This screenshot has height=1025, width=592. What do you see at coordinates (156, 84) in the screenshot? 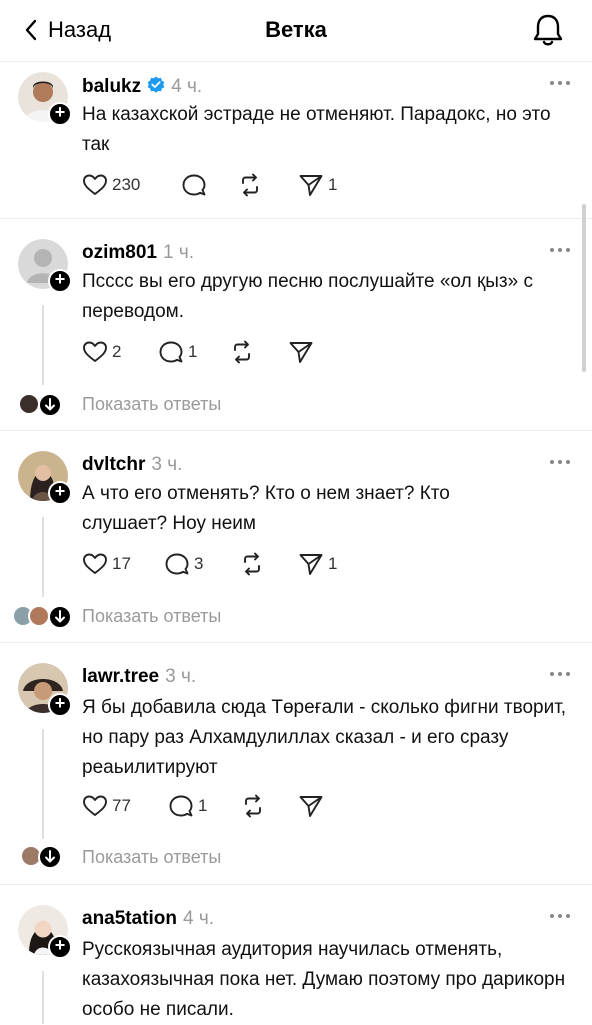
I see `verified-badge-icon` at bounding box center [156, 84].